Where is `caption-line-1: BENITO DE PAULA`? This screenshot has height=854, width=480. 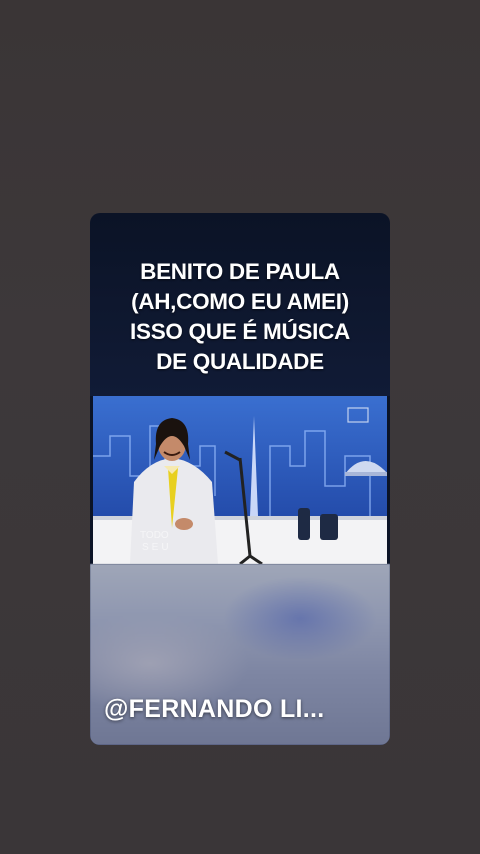
caption-line-1: BENITO DE PAULA is located at coordinates (240, 271).